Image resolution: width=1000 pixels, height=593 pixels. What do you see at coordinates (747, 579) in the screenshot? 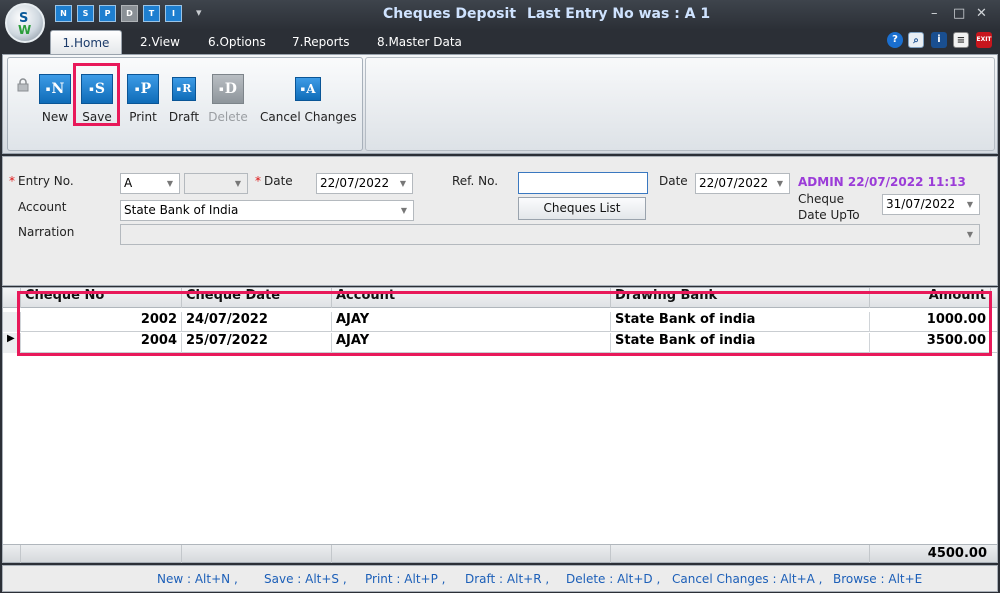
I see `shortcut-cancel-changes: Cancel Changes : Alt+A ,` at bounding box center [747, 579].